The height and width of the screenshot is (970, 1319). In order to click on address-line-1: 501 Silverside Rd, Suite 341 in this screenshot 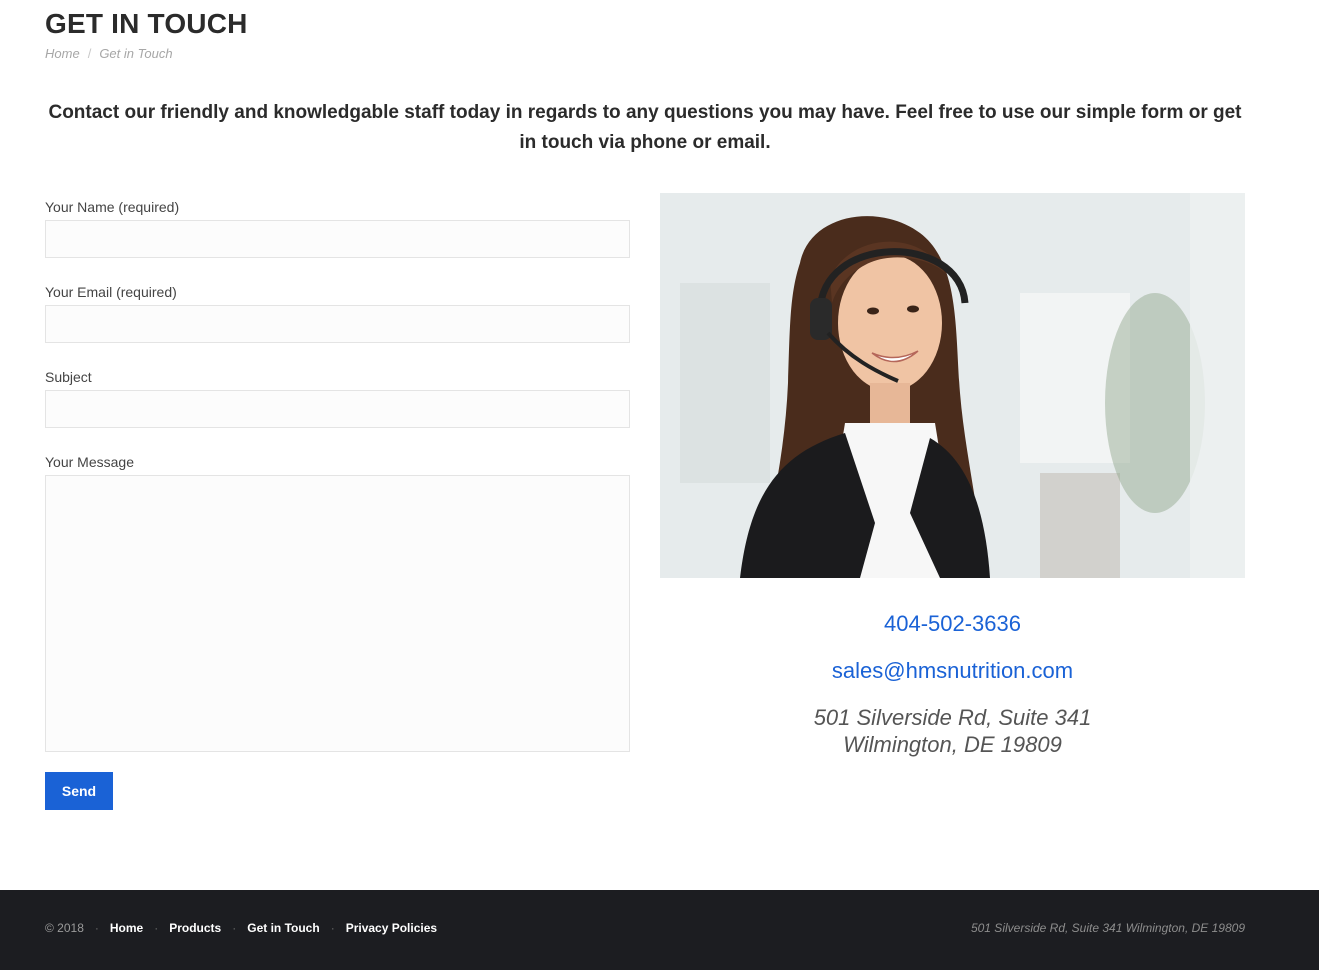, I will do `click(952, 717)`.